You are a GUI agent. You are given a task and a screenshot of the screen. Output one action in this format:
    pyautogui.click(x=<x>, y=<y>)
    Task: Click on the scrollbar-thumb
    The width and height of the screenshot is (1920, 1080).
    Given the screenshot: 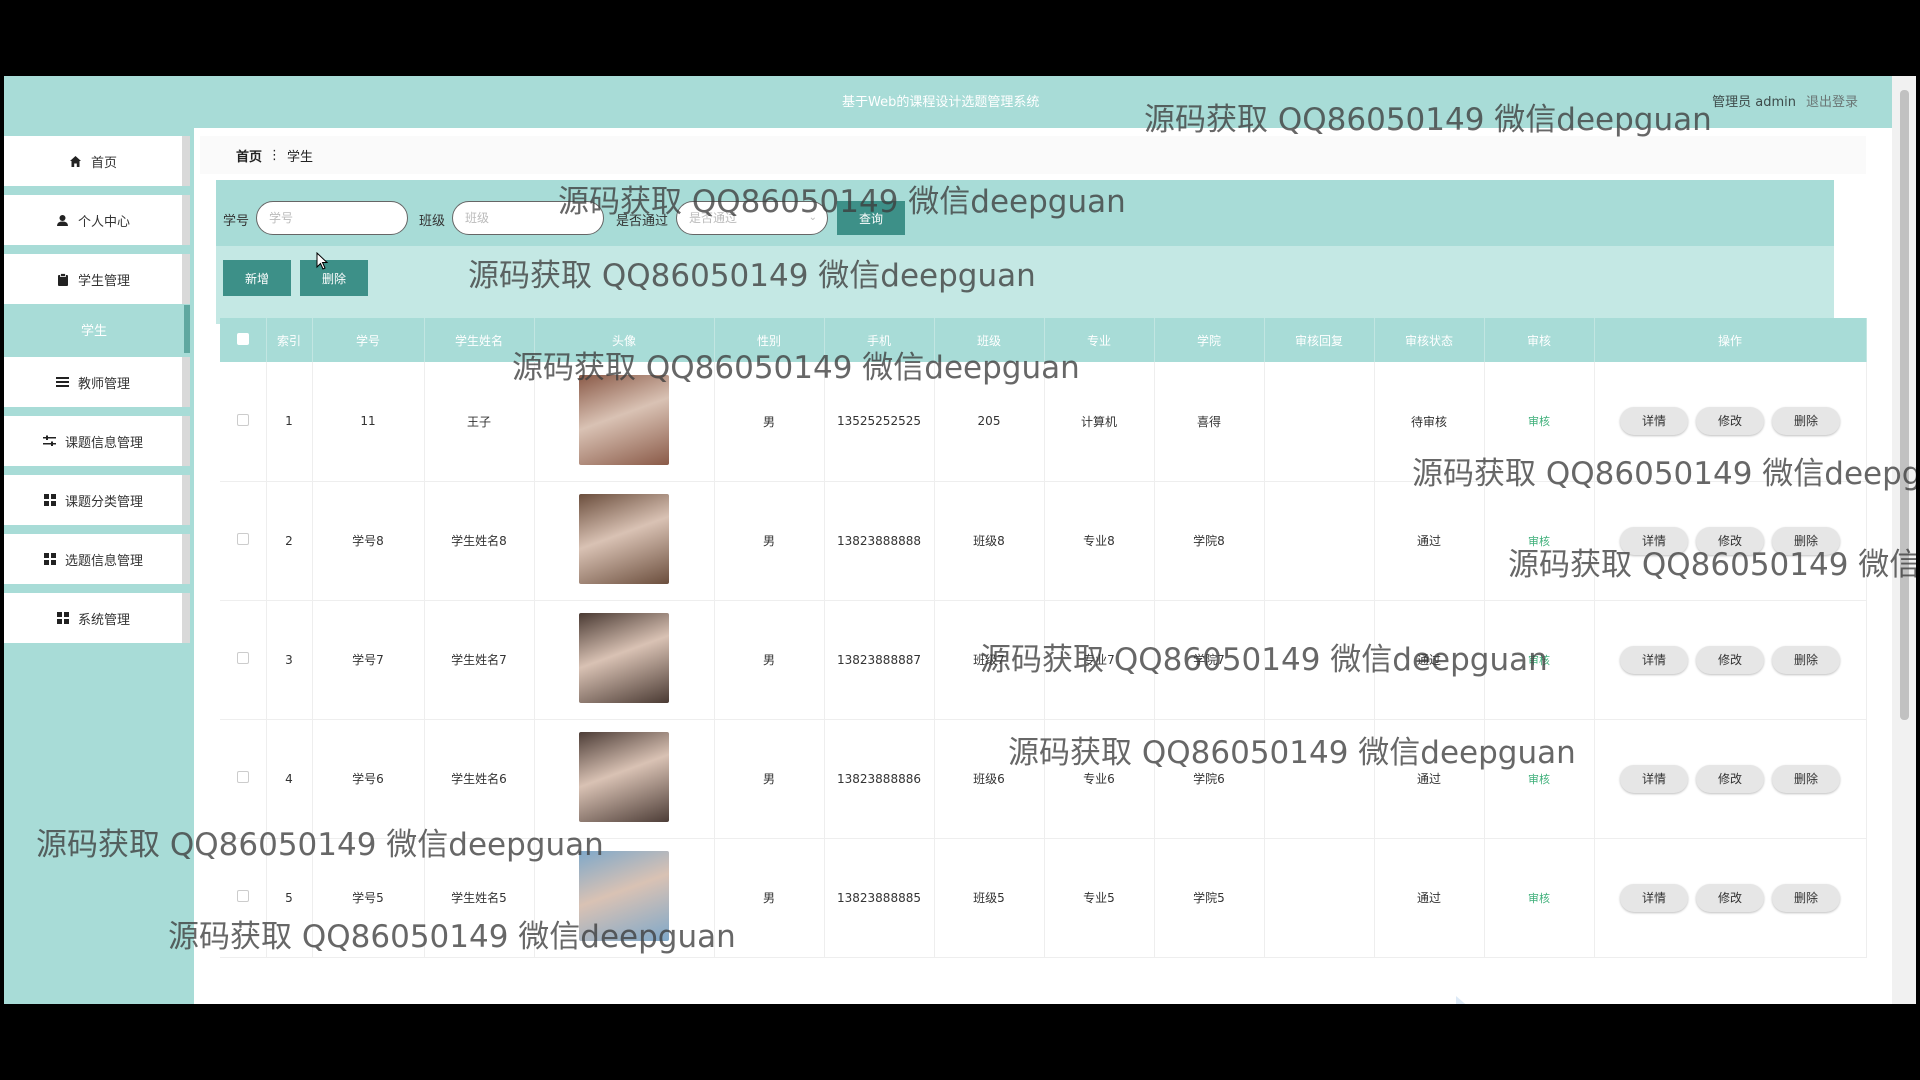 What is the action you would take?
    pyautogui.click(x=1904, y=405)
    